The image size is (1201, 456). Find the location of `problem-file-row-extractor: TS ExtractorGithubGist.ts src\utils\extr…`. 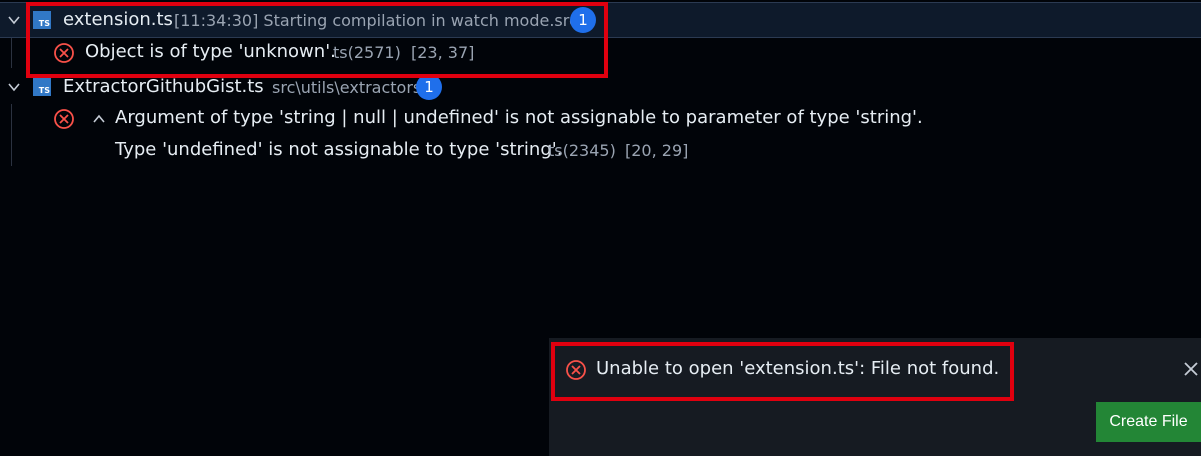

problem-file-row-extractor: TS ExtractorGithubGist.ts src\utils\extr… is located at coordinates (600, 87).